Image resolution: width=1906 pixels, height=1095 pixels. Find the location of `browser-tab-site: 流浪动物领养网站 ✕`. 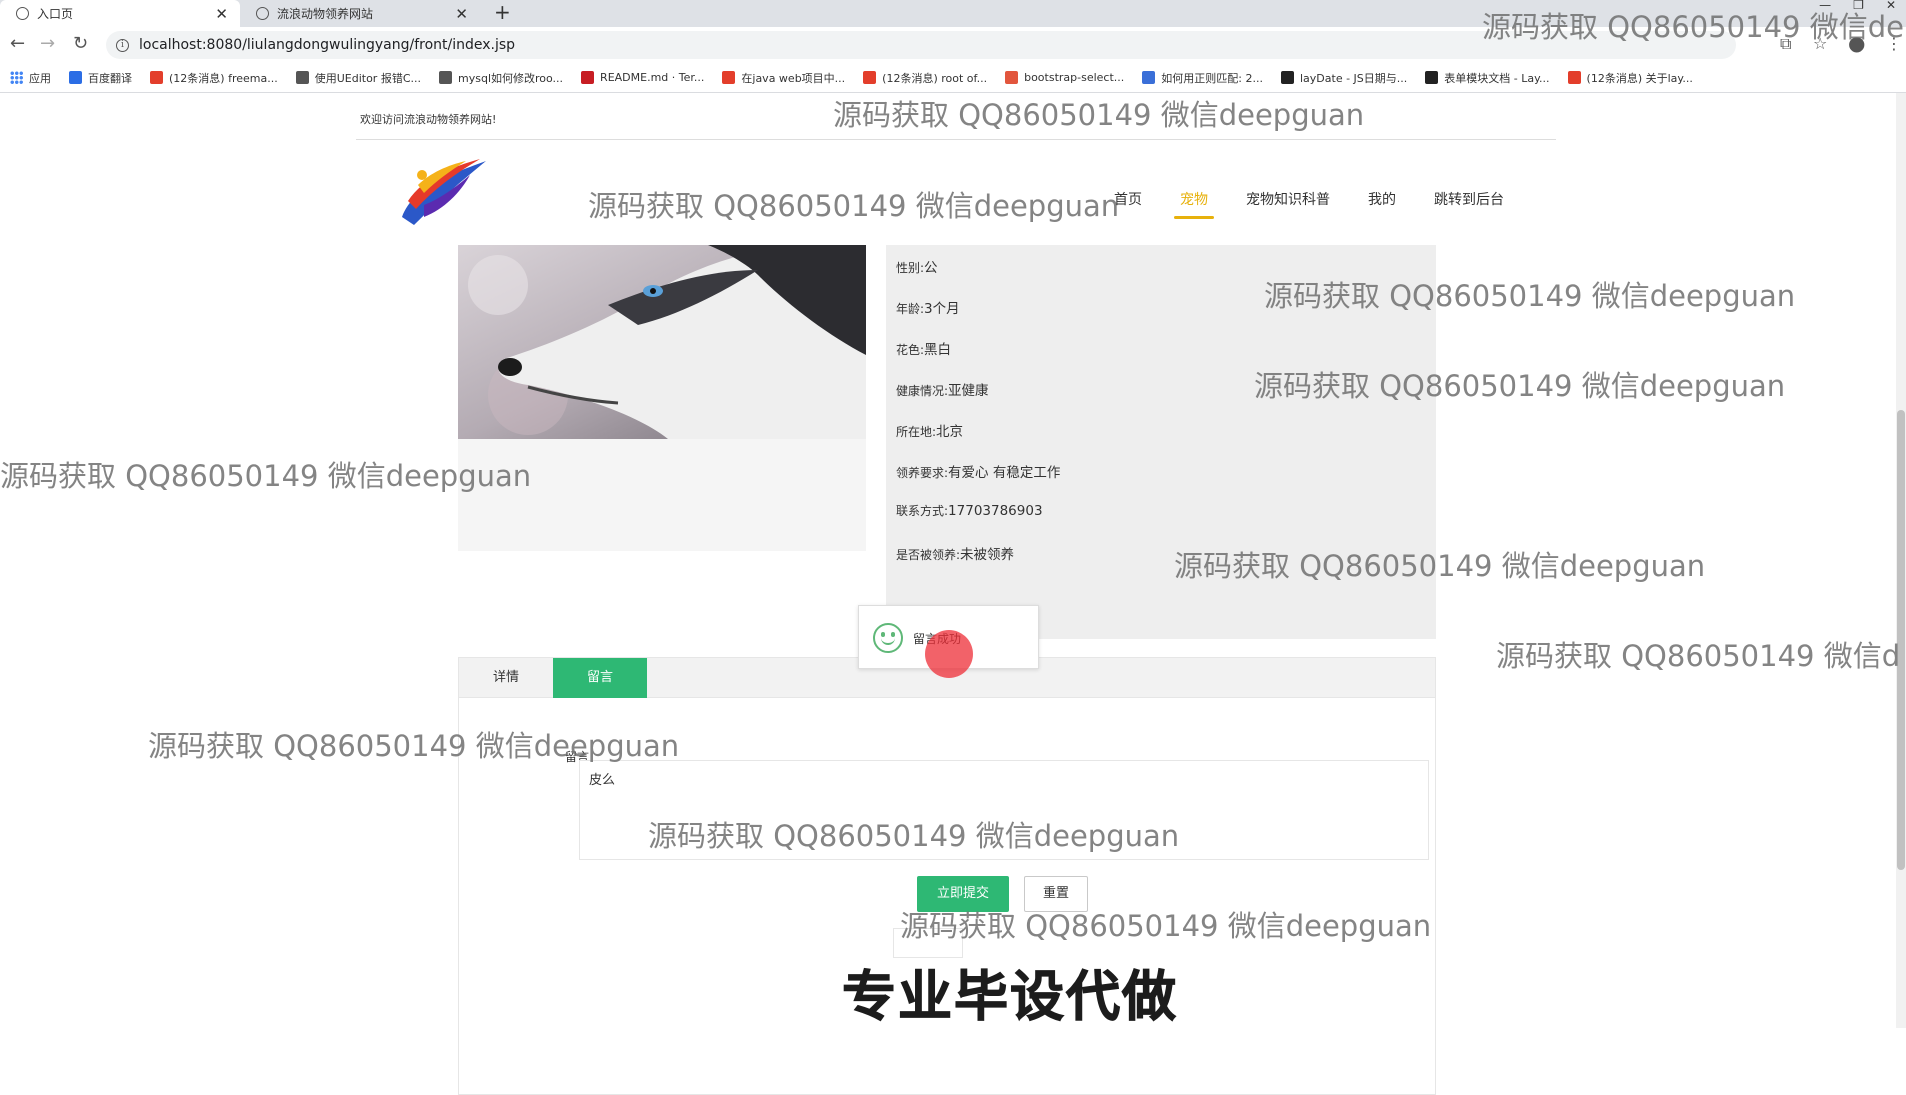

browser-tab-site: 流浪动物领养网站 ✕ is located at coordinates (360, 13).